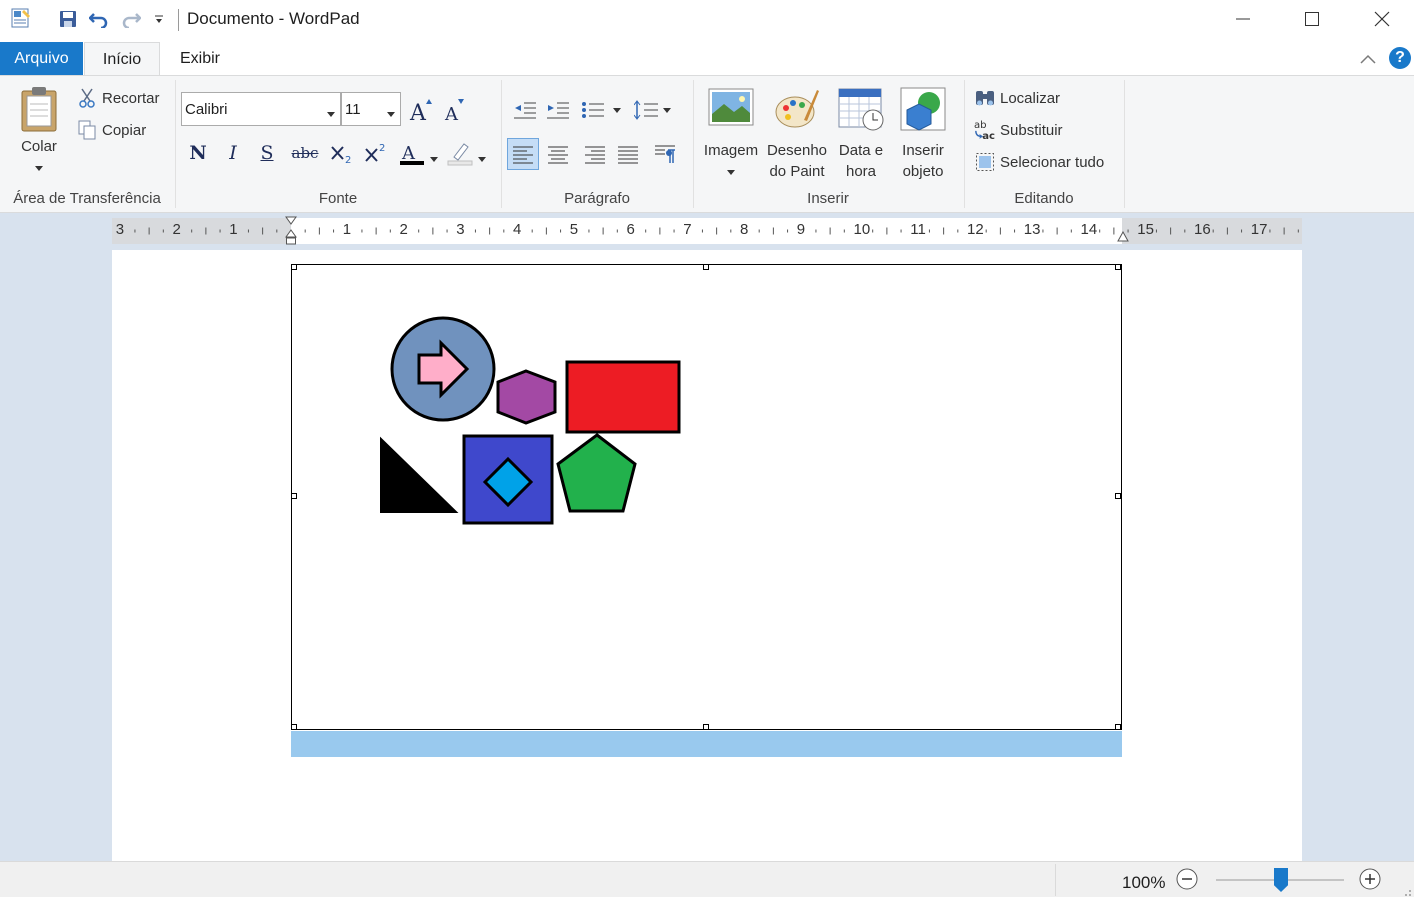 The height and width of the screenshot is (897, 1414). What do you see at coordinates (1312, 19) in the screenshot?
I see `maximize-button` at bounding box center [1312, 19].